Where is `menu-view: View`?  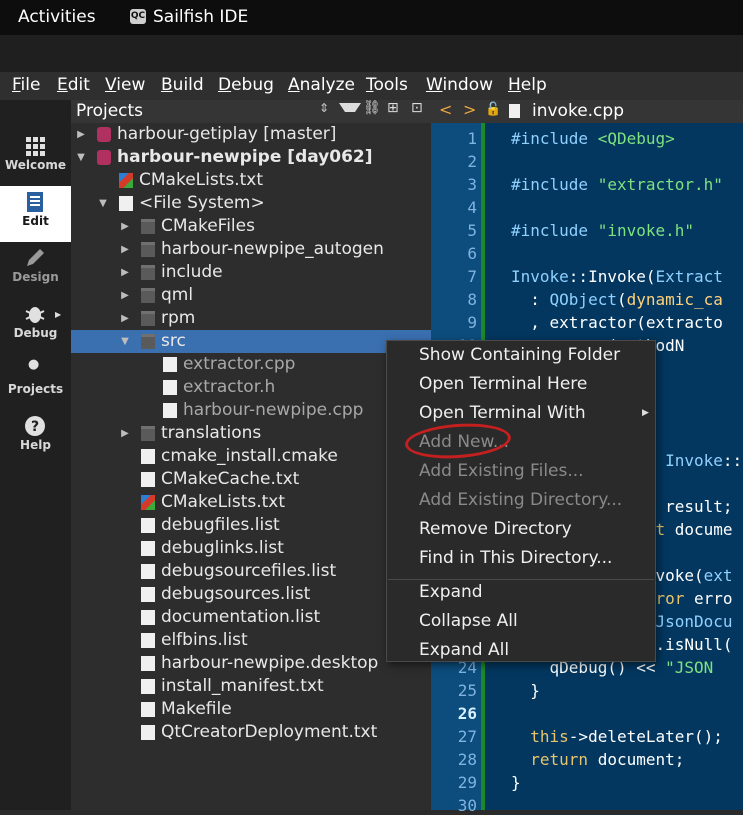 menu-view: View is located at coordinates (125, 85).